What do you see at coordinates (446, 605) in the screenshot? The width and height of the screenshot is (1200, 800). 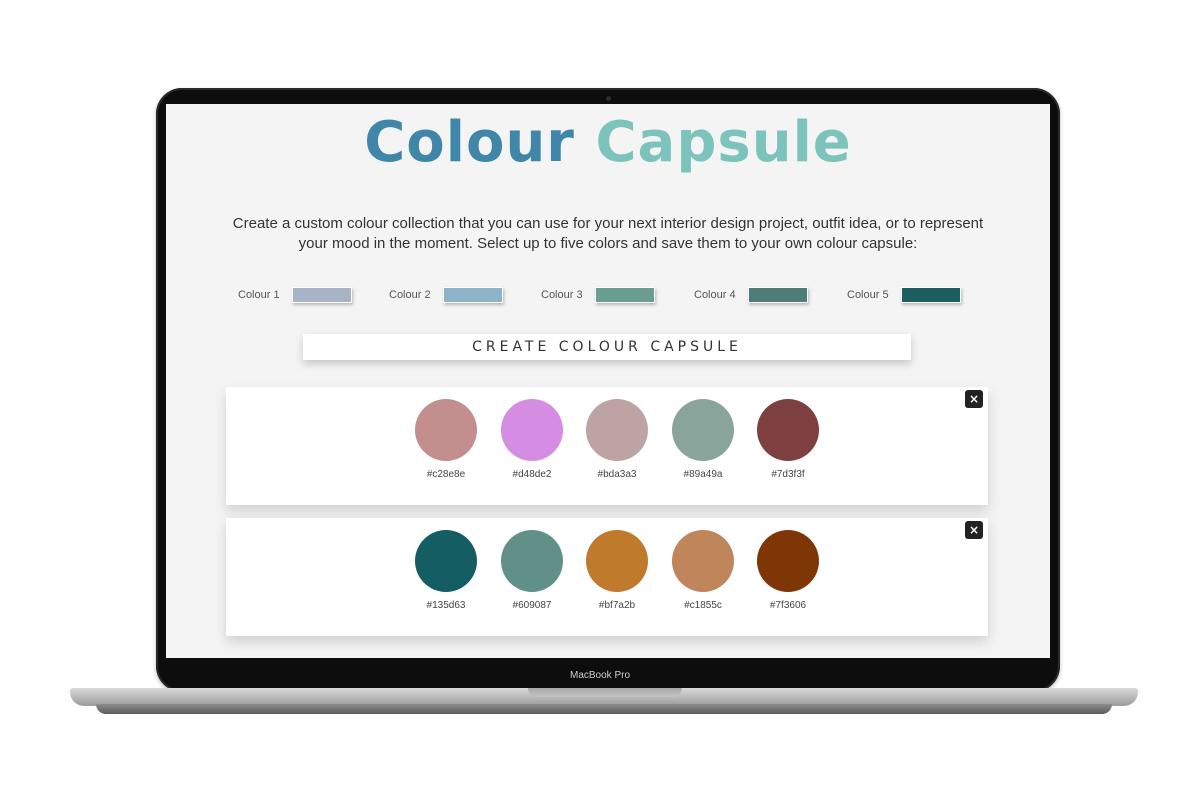 I see `hex-code: #135d63` at bounding box center [446, 605].